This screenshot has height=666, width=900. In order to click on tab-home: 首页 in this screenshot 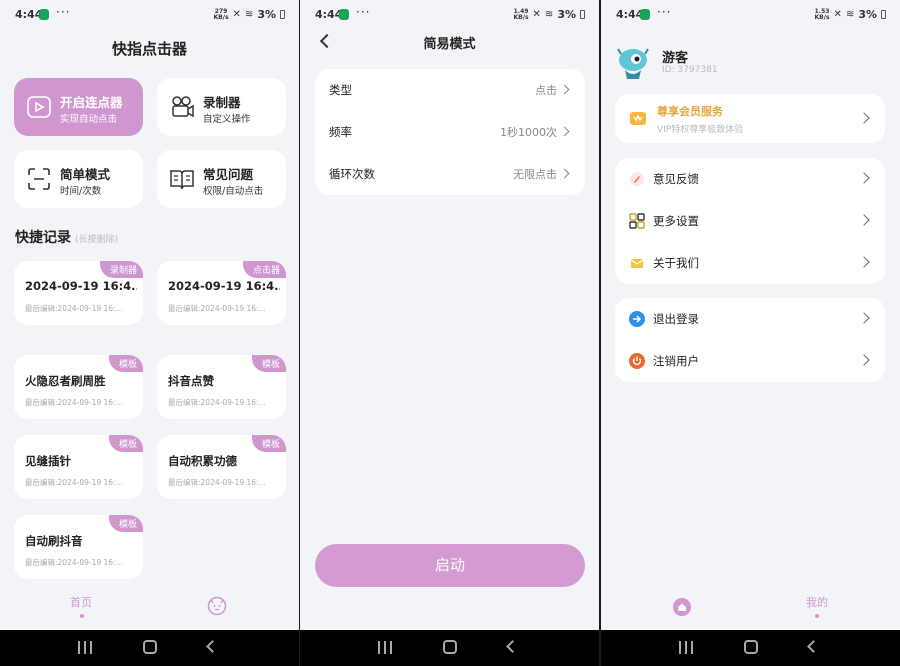, I will do `click(81, 602)`.